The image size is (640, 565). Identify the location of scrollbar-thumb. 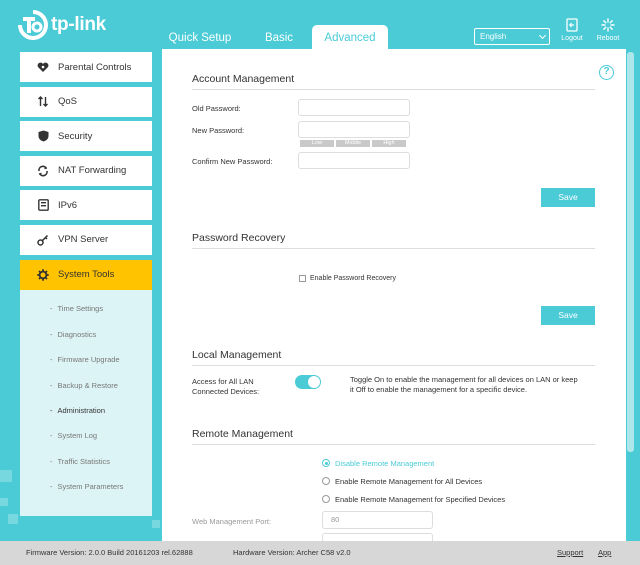
(630, 252).